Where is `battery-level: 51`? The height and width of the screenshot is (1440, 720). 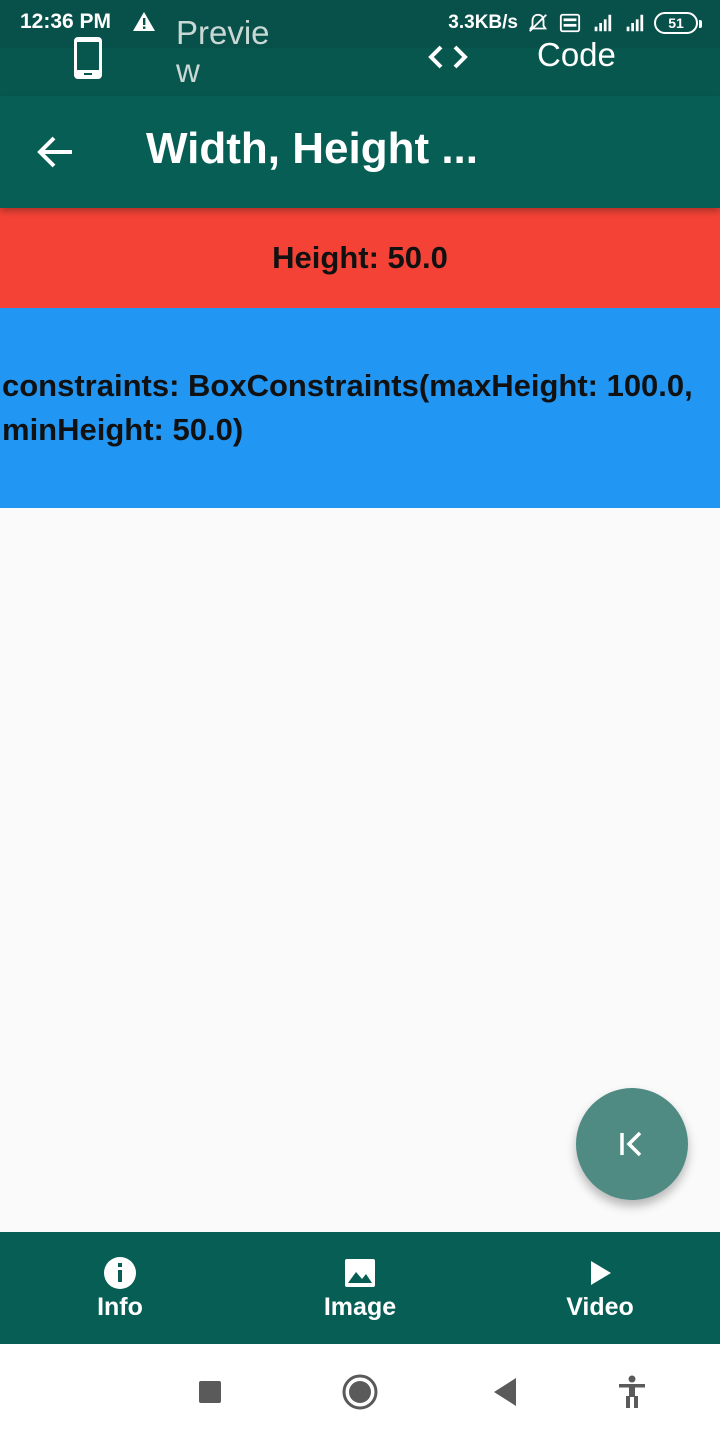 battery-level: 51 is located at coordinates (676, 23).